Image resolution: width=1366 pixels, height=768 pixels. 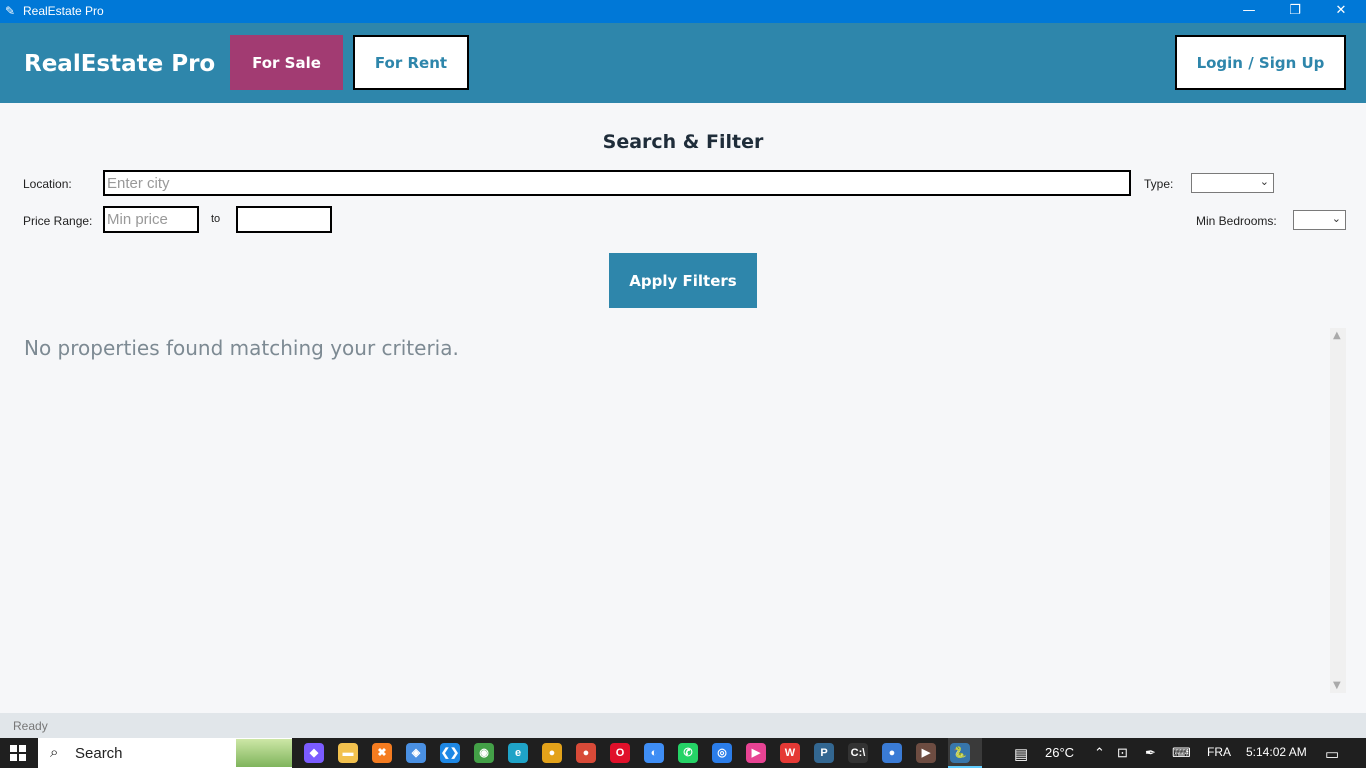 I want to click on search-icon: ⌕, so click(x=54, y=752).